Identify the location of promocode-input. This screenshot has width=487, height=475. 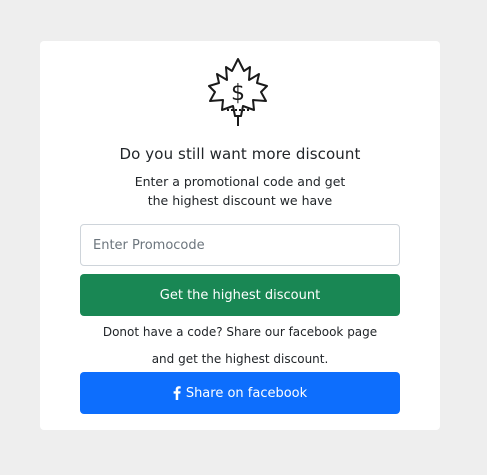
(240, 245).